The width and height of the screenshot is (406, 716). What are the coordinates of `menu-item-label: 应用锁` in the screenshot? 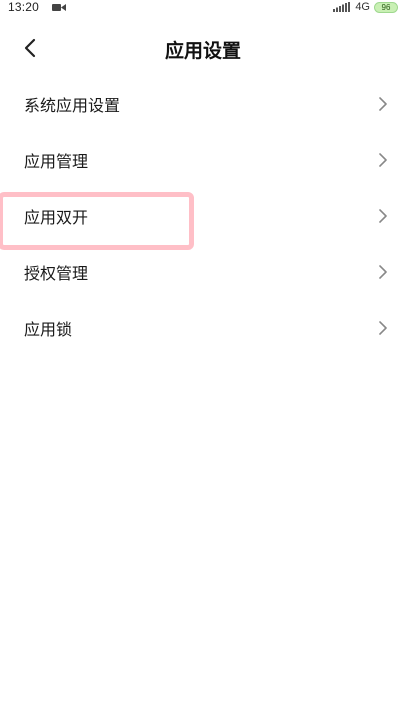 It's located at (48, 329).